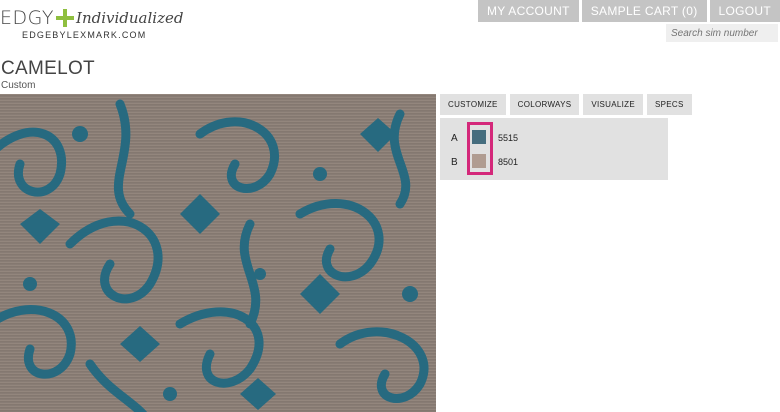  Describe the element at coordinates (669, 104) in the screenshot. I see `tab-specs: SPECS` at that location.